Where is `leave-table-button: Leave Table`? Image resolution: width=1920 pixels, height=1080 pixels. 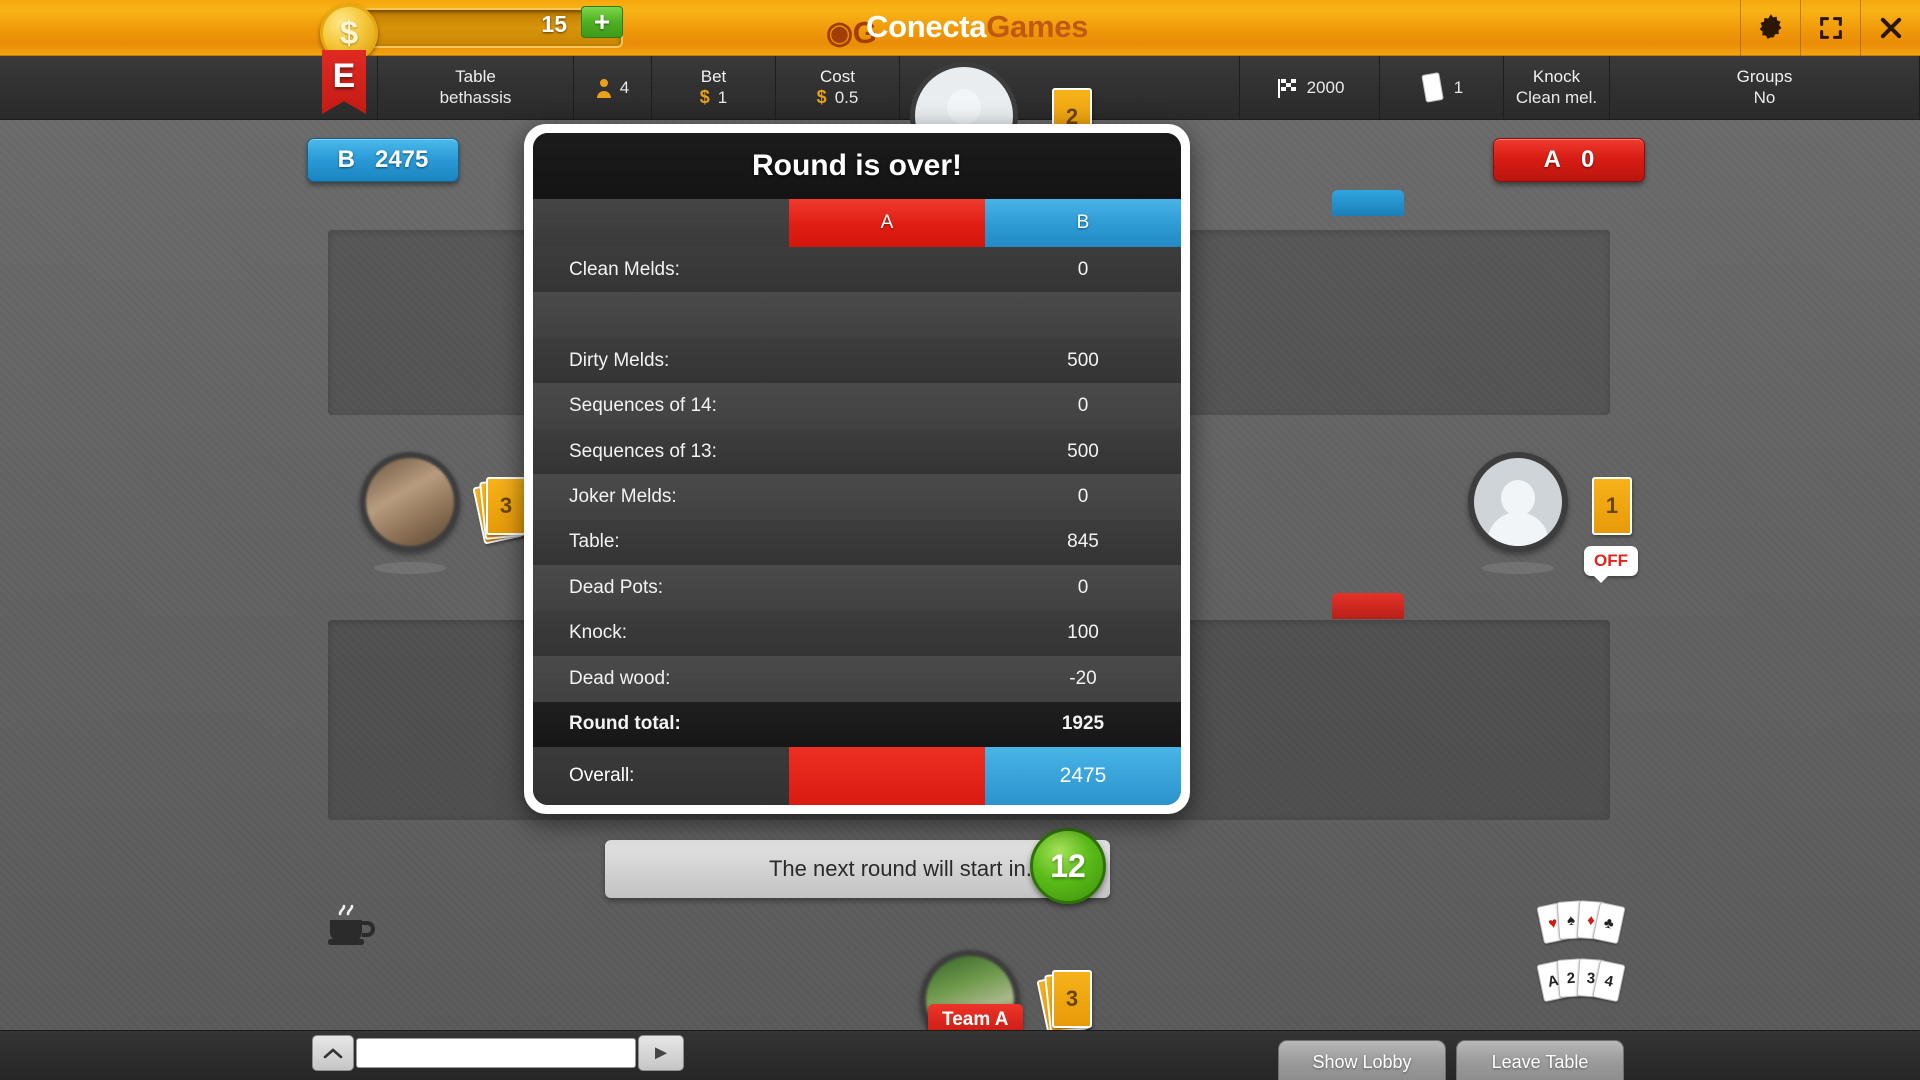 leave-table-button: Leave Table is located at coordinates (1540, 1060).